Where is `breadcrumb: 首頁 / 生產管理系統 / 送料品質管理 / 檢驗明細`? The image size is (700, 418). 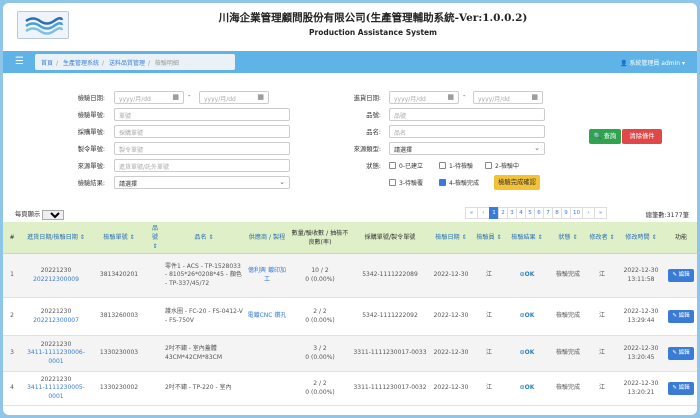 breadcrumb: 首頁 / 生產管理系統 / 送料品質管理 / 檢驗明細 is located at coordinates (135, 62).